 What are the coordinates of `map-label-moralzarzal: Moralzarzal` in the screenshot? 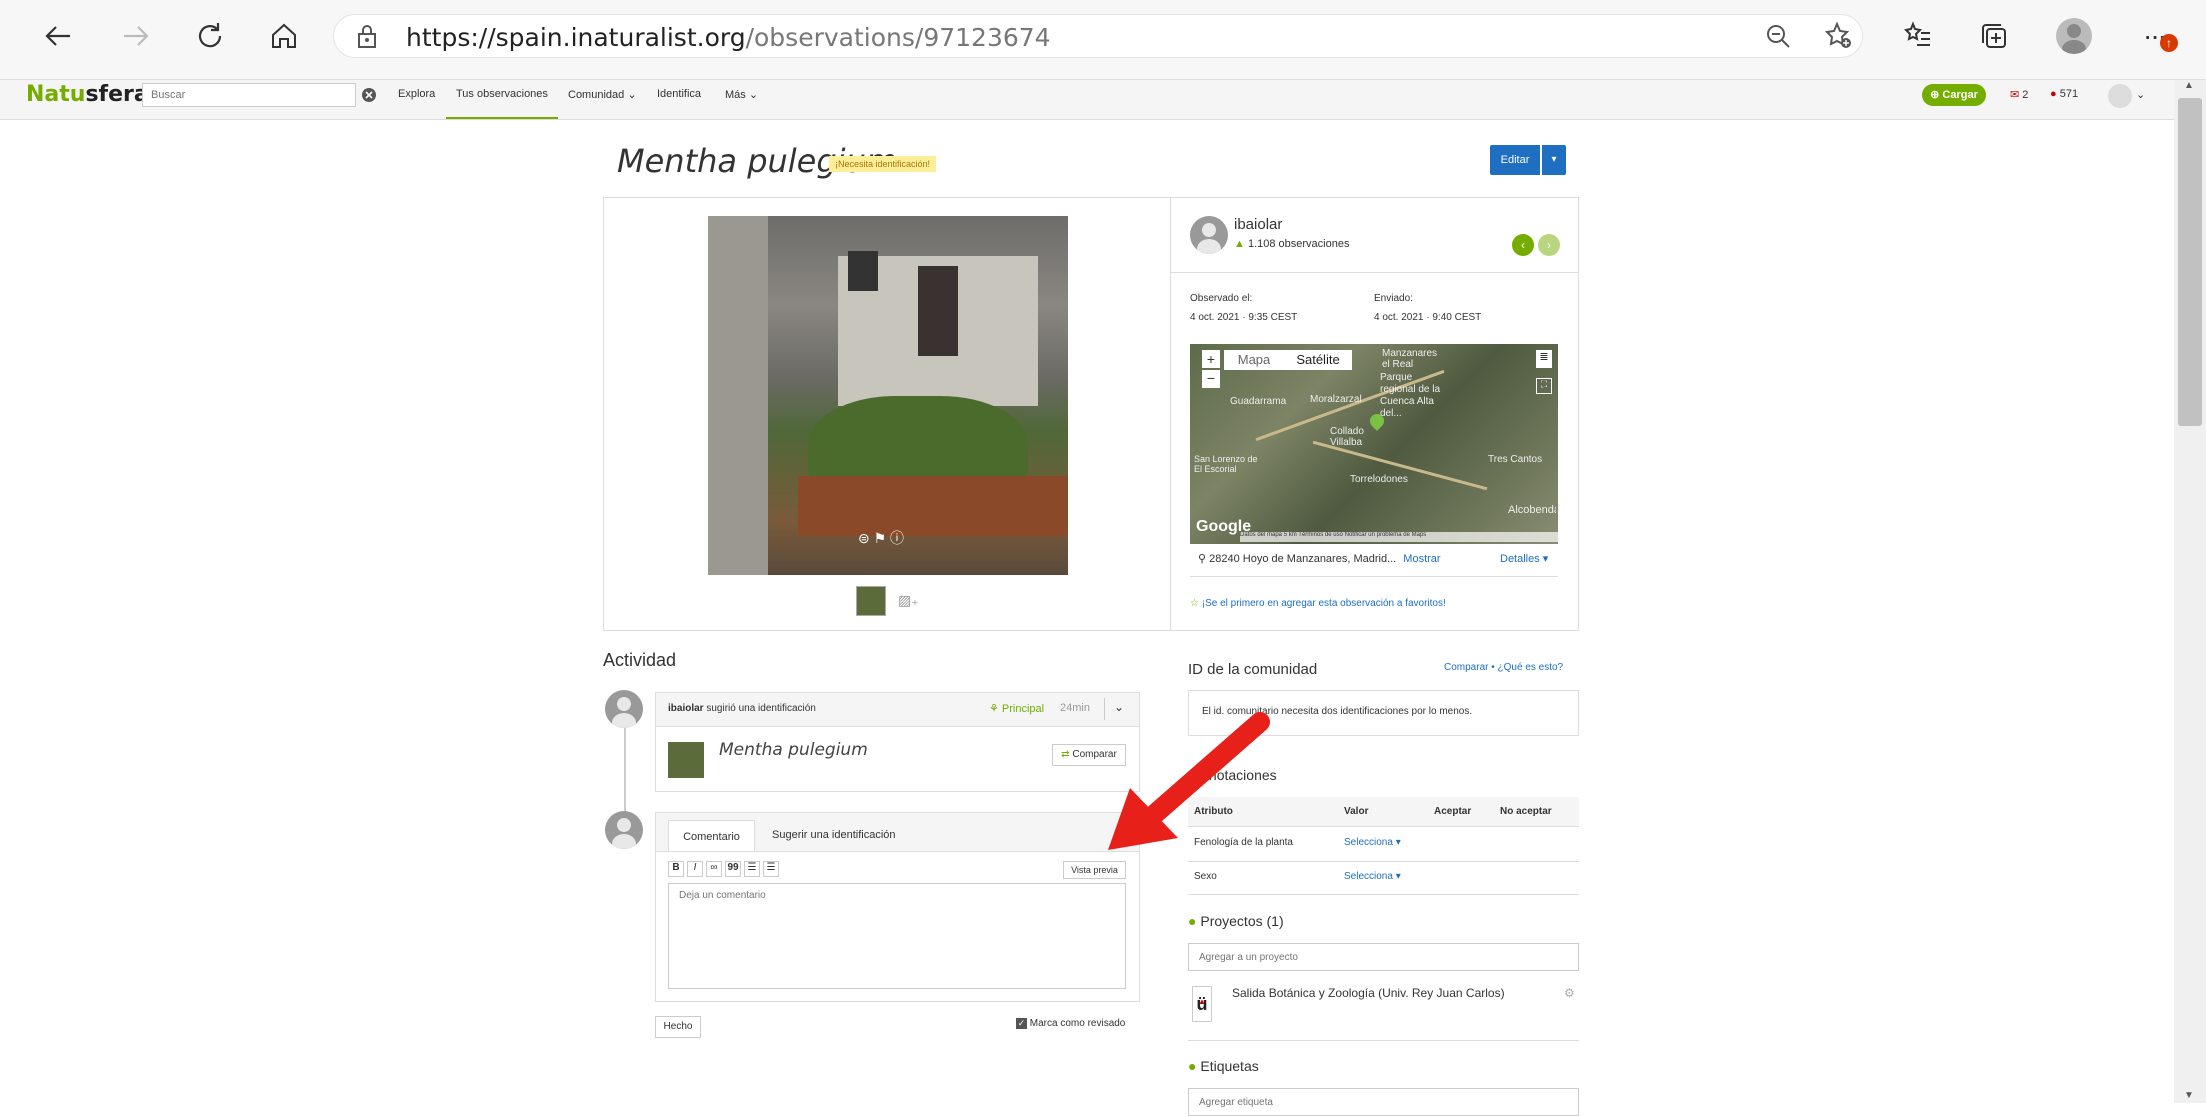 It's located at (1336, 399).